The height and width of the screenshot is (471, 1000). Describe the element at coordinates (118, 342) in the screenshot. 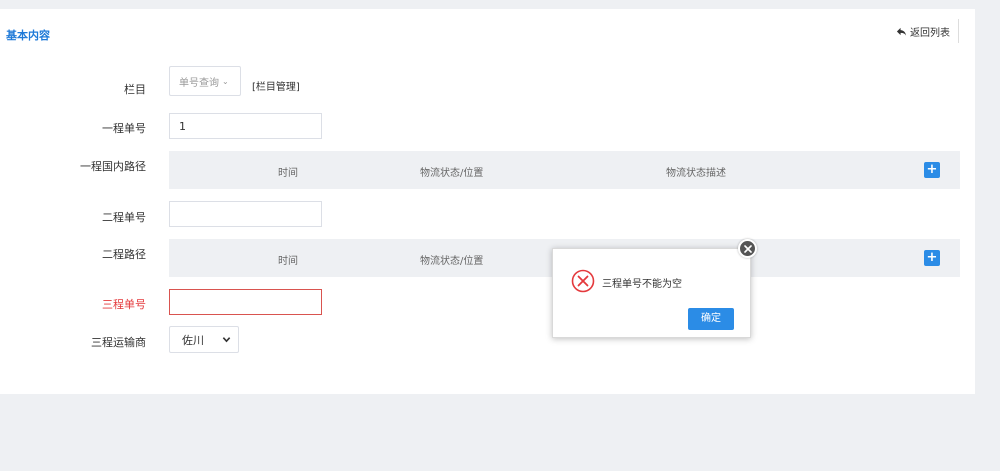

I see `third-leg-carrier-label: 三程运输商` at that location.